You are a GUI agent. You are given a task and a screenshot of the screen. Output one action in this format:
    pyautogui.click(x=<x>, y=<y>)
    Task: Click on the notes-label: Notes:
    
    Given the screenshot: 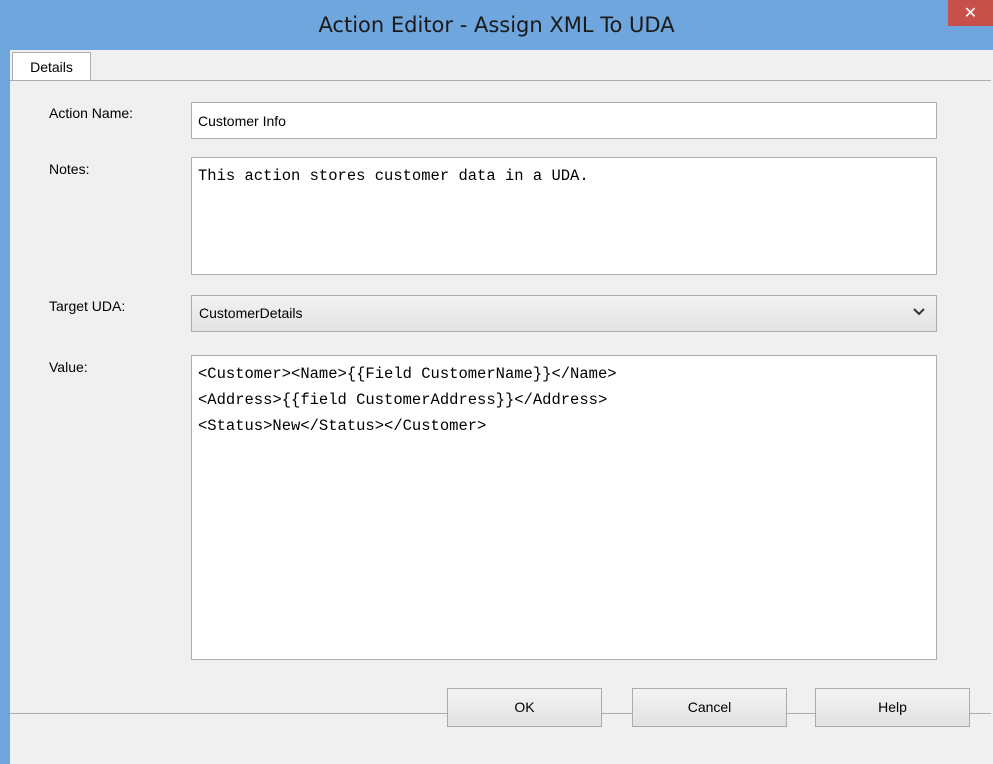 What is the action you would take?
    pyautogui.click(x=69, y=169)
    